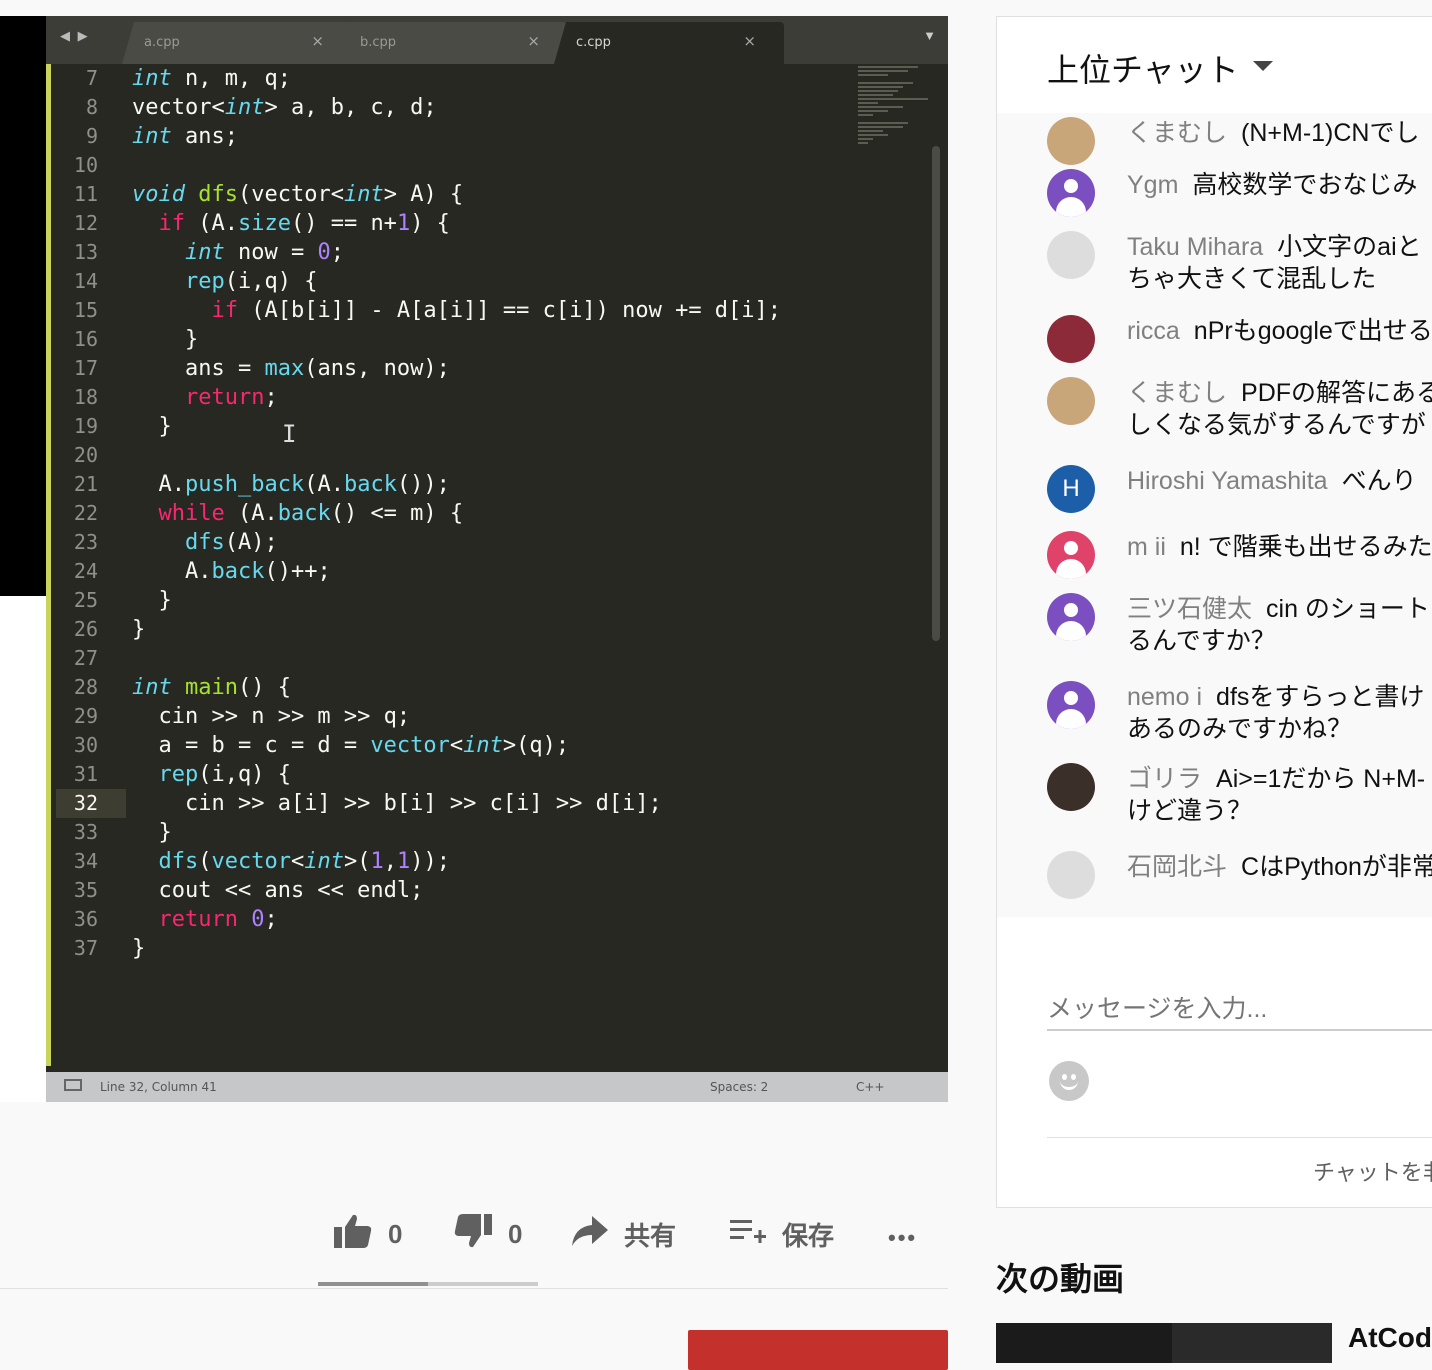  What do you see at coordinates (397, 803) in the screenshot?
I see `code-line: cin >> a[i] >> b[i] >> c[i] >> d[i];` at bounding box center [397, 803].